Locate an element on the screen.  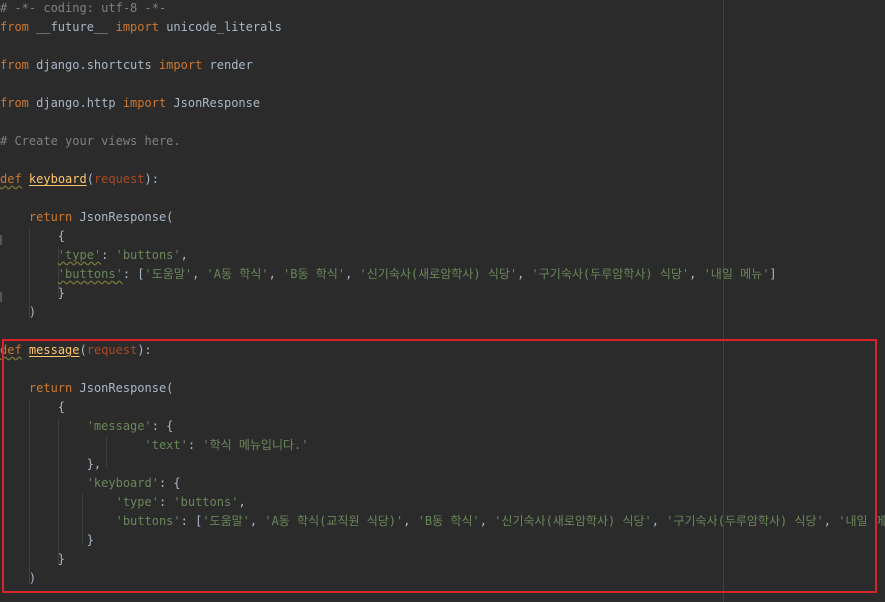
code-line: } is located at coordinates (442, 293).